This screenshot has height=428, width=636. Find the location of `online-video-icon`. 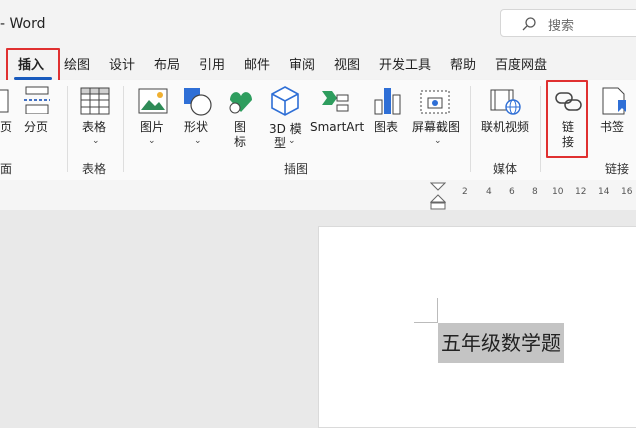

online-video-icon is located at coordinates (506, 102).